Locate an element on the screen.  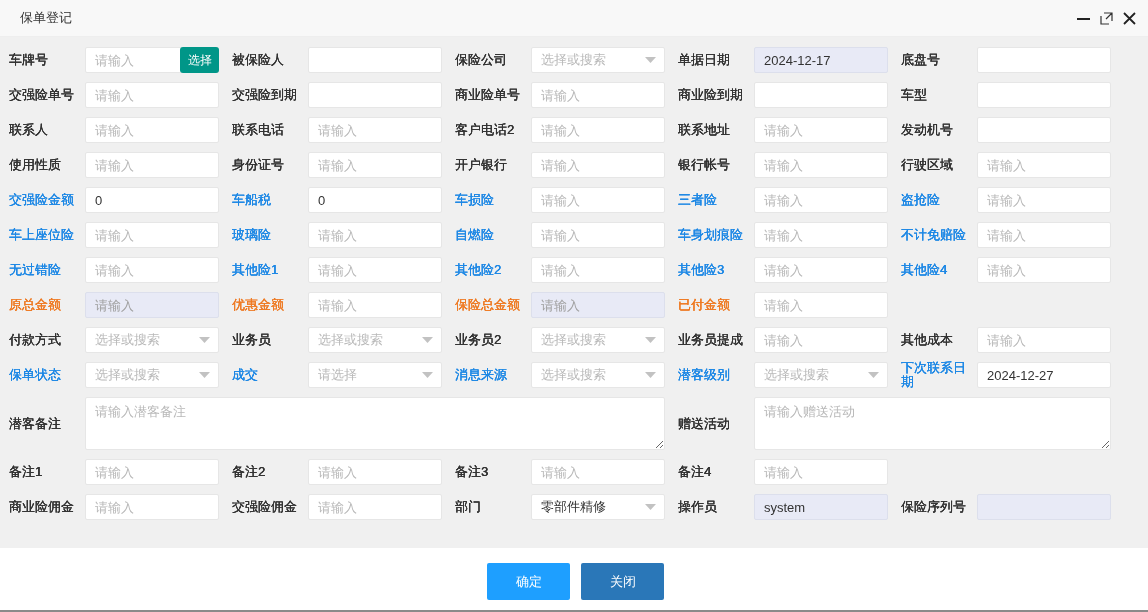
field-label: 交强险到期 is located at coordinates (264, 95).